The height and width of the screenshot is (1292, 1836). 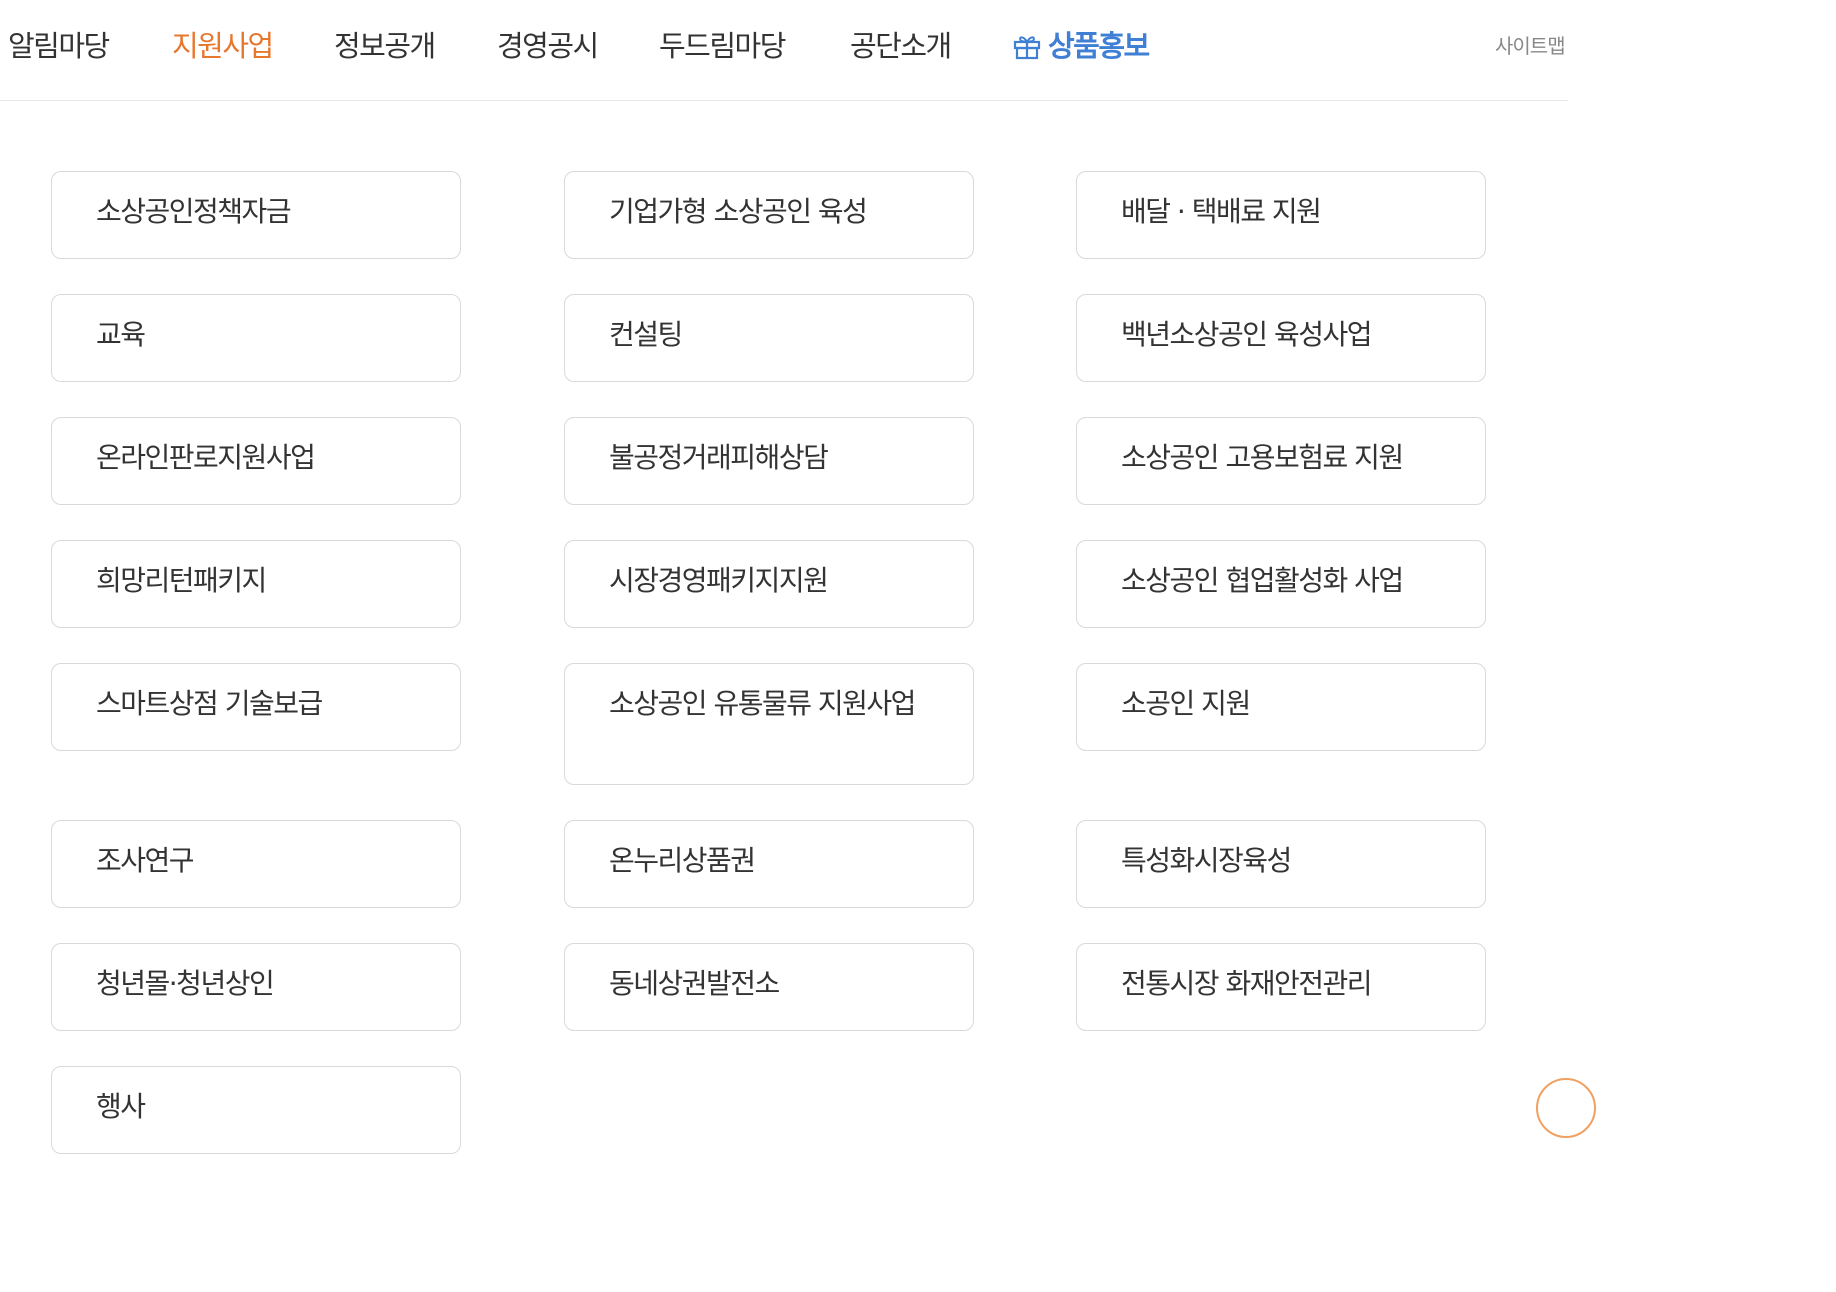 I want to click on menu-cooperation: 소상공인 협업활성화 사업, so click(x=1281, y=584).